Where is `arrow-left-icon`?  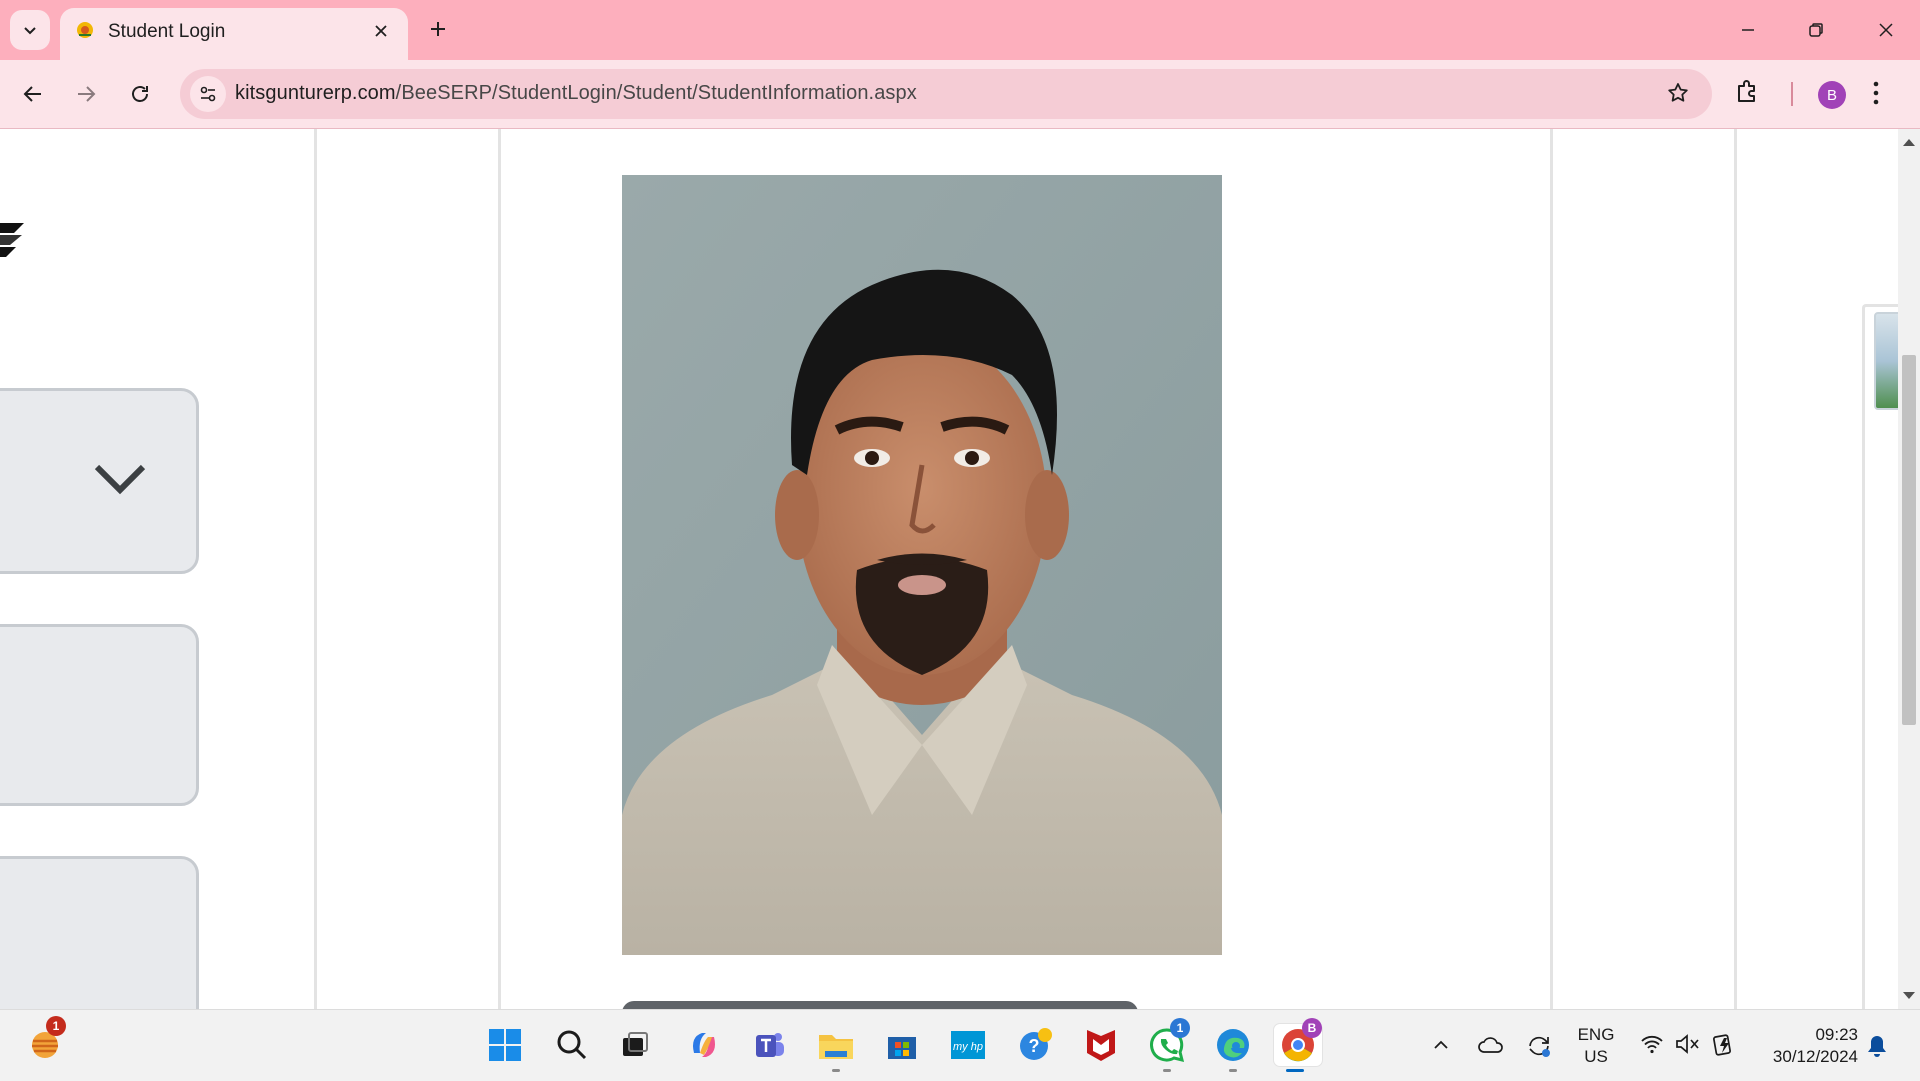 arrow-left-icon is located at coordinates (32, 94).